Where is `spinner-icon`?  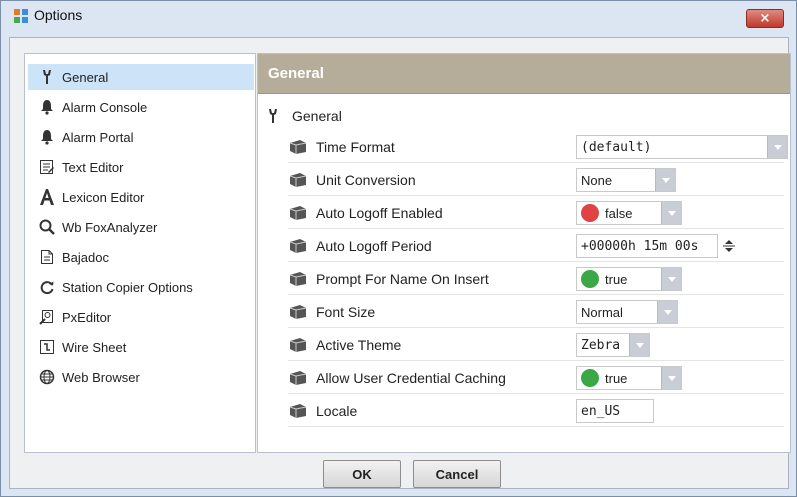 spinner-icon is located at coordinates (729, 246).